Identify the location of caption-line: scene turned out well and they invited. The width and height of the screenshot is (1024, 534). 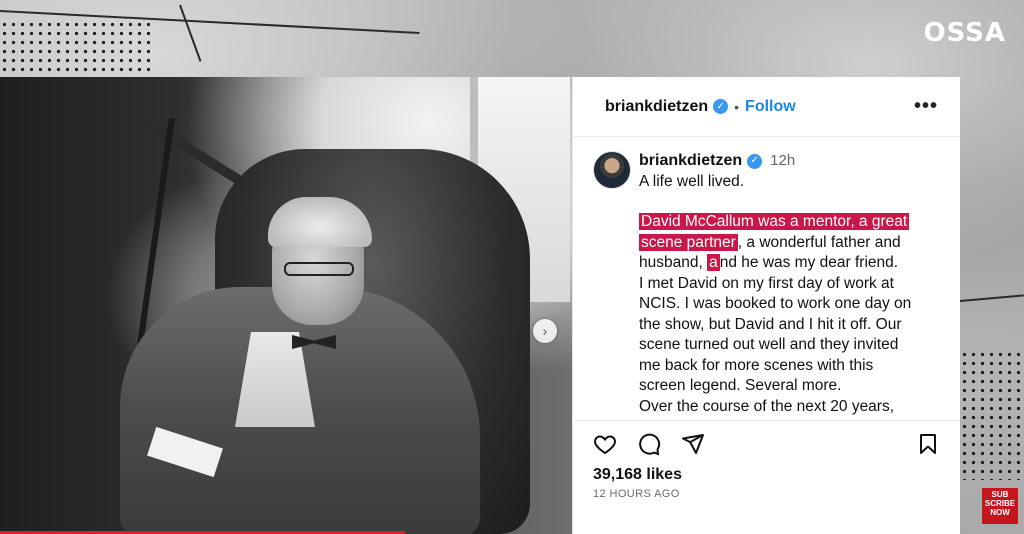
(769, 344).